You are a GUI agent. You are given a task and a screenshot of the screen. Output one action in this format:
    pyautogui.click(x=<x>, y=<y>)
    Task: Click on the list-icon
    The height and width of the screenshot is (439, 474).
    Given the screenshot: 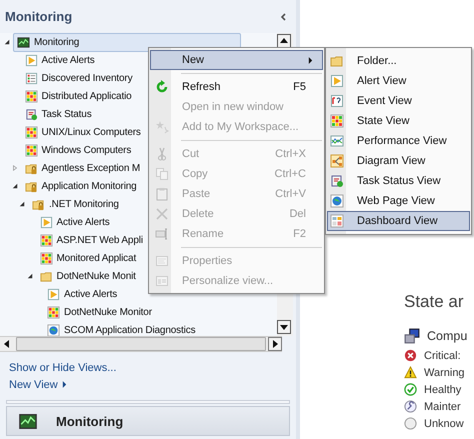 What is the action you would take?
    pyautogui.click(x=31, y=78)
    